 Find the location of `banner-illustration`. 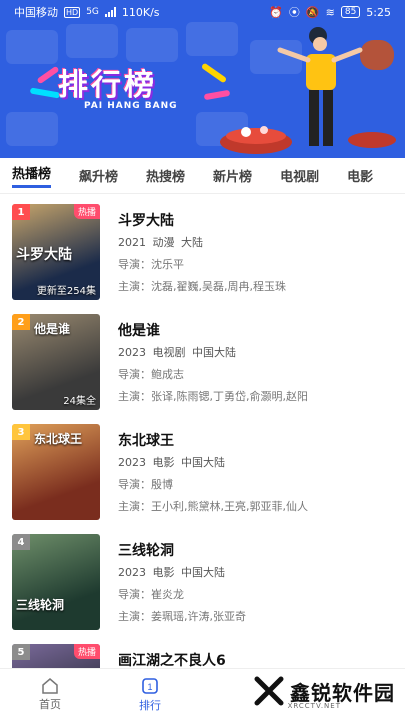

banner-illustration is located at coordinates (308, 90).